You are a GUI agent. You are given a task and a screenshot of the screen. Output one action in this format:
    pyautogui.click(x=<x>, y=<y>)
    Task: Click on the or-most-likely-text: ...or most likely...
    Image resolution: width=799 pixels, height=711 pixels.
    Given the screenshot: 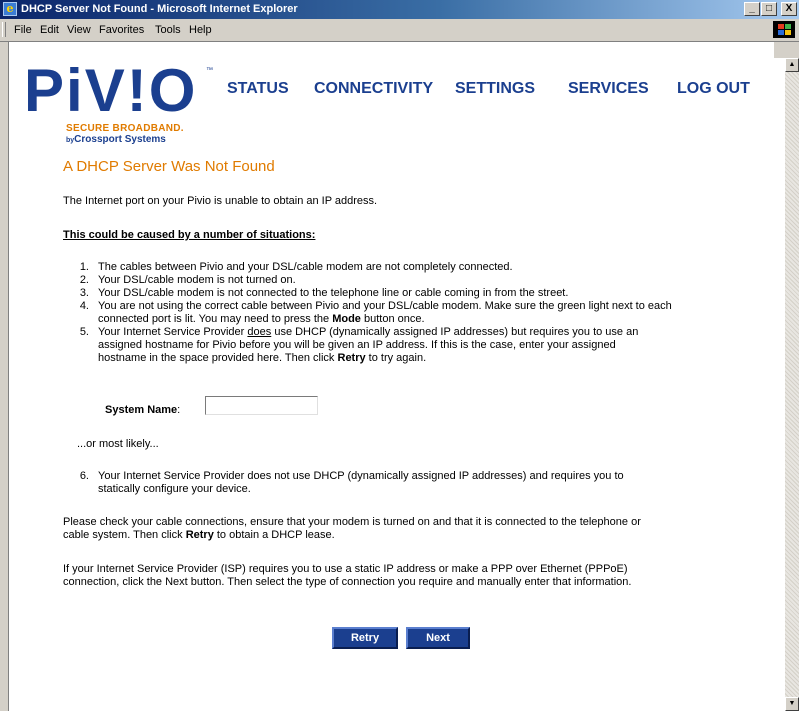 What is the action you would take?
    pyautogui.click(x=118, y=444)
    